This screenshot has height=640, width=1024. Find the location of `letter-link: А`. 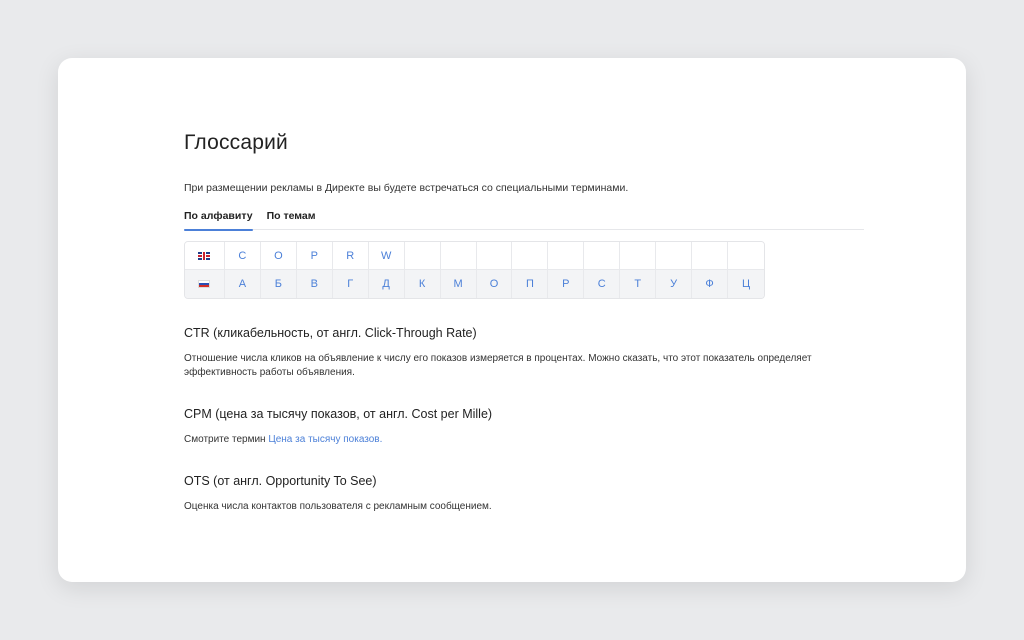

letter-link: А is located at coordinates (243, 284).